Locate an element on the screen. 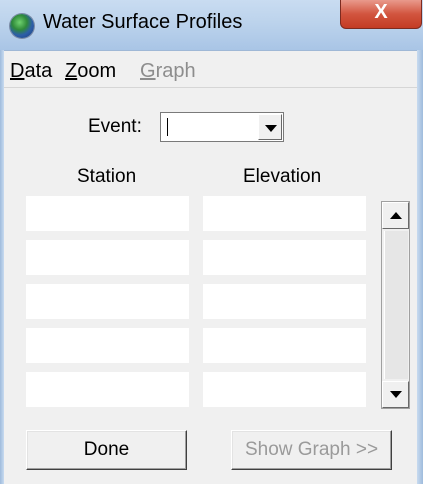 This screenshot has width=423, height=484. chevron-down-icon is located at coordinates (270, 127).